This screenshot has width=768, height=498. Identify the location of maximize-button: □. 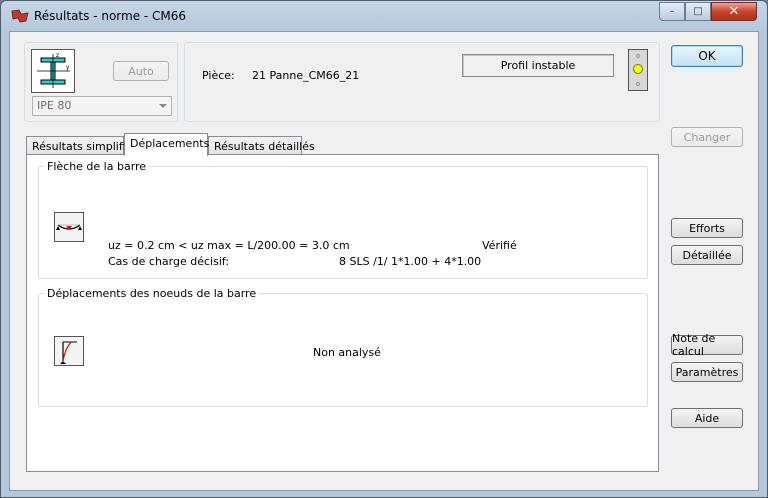
(698, 11).